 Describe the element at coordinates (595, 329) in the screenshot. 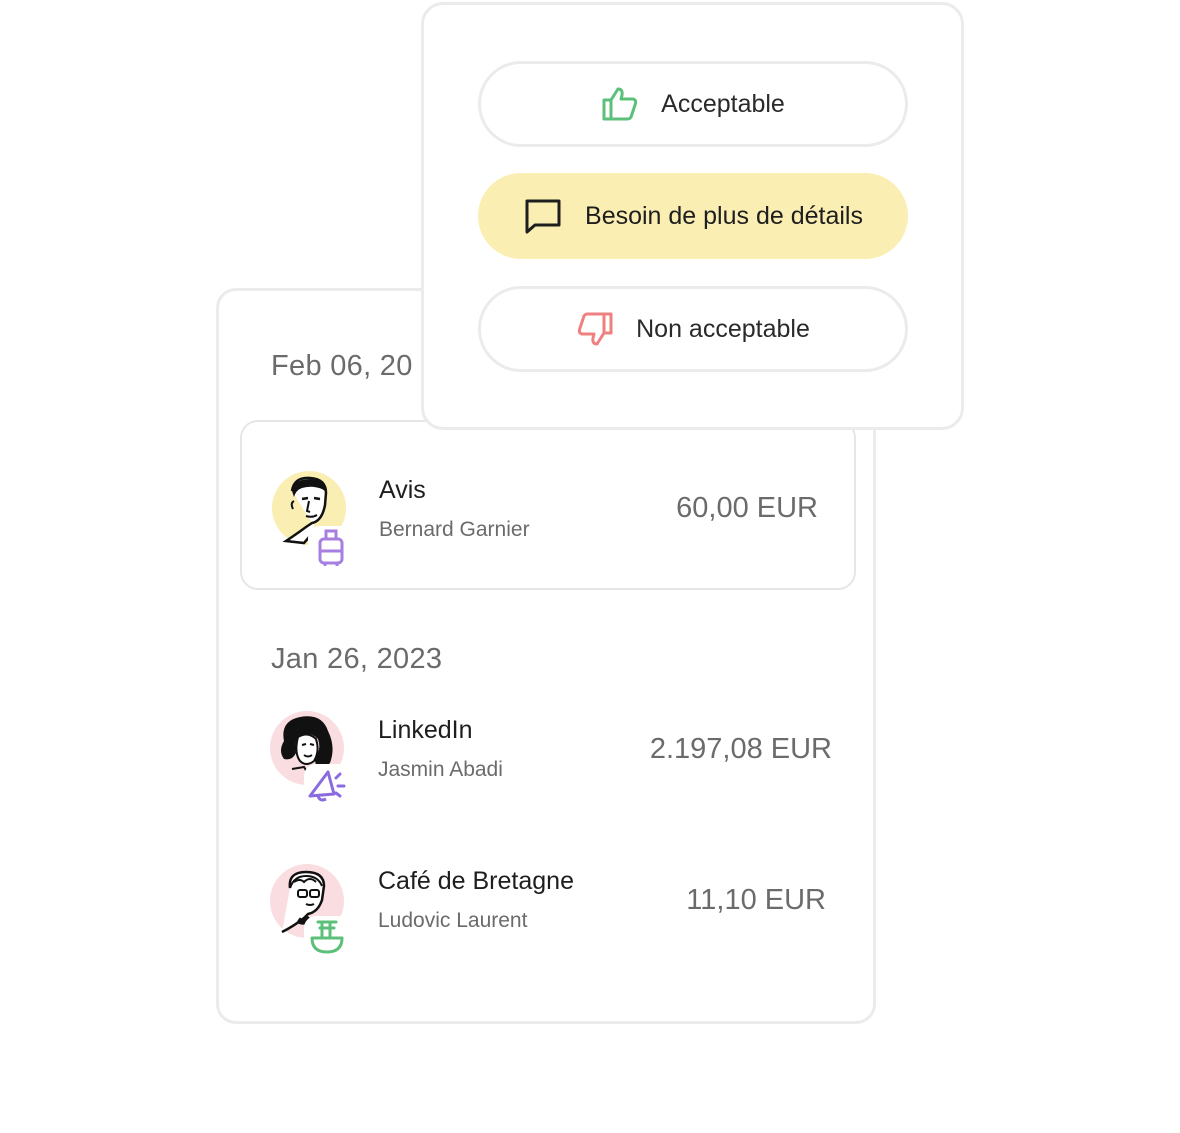

I see `thumbs-down-icon` at that location.